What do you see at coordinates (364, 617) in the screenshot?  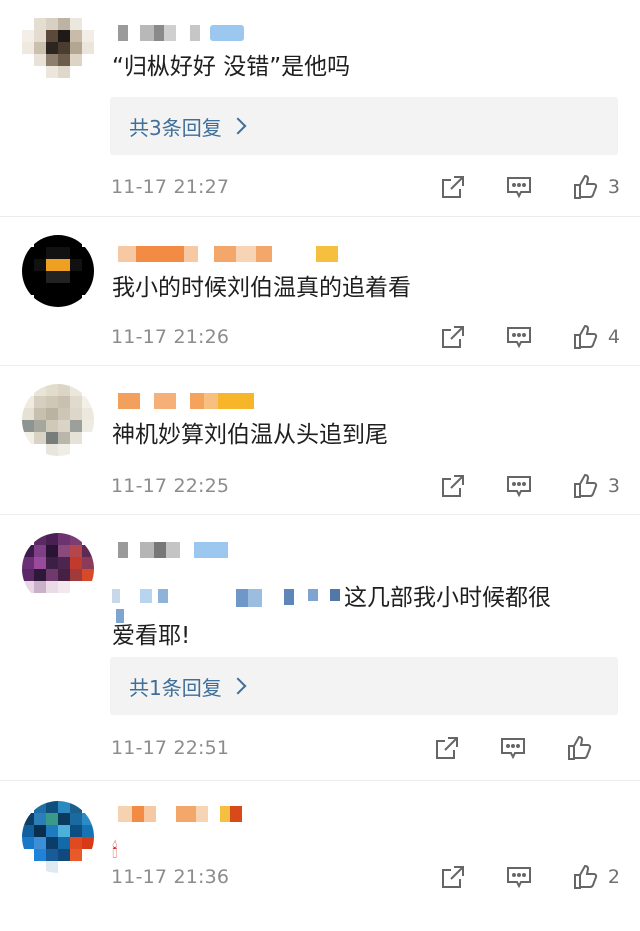 I see `comment-text: 这几部我小时候都很 爱看耶!` at bounding box center [364, 617].